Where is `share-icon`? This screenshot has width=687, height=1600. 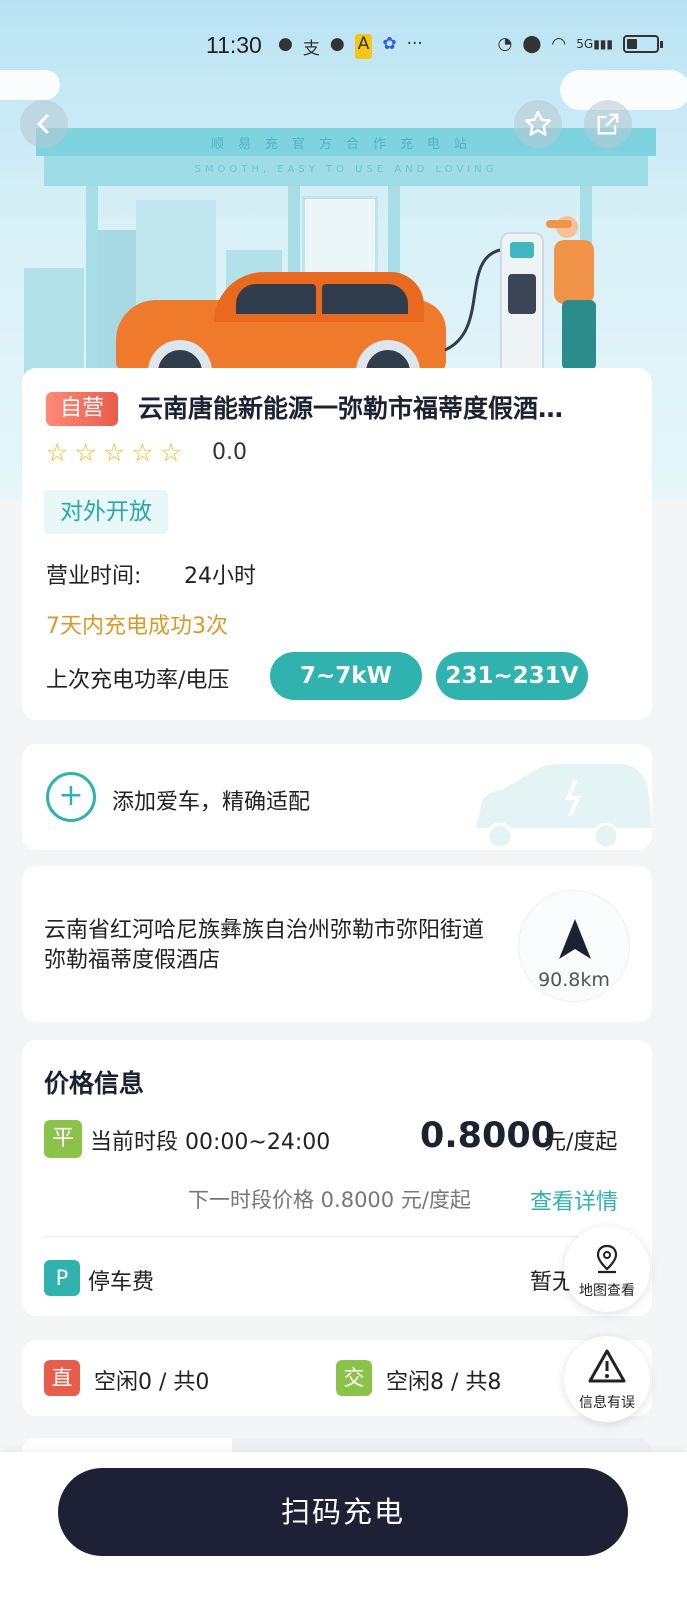 share-icon is located at coordinates (608, 124).